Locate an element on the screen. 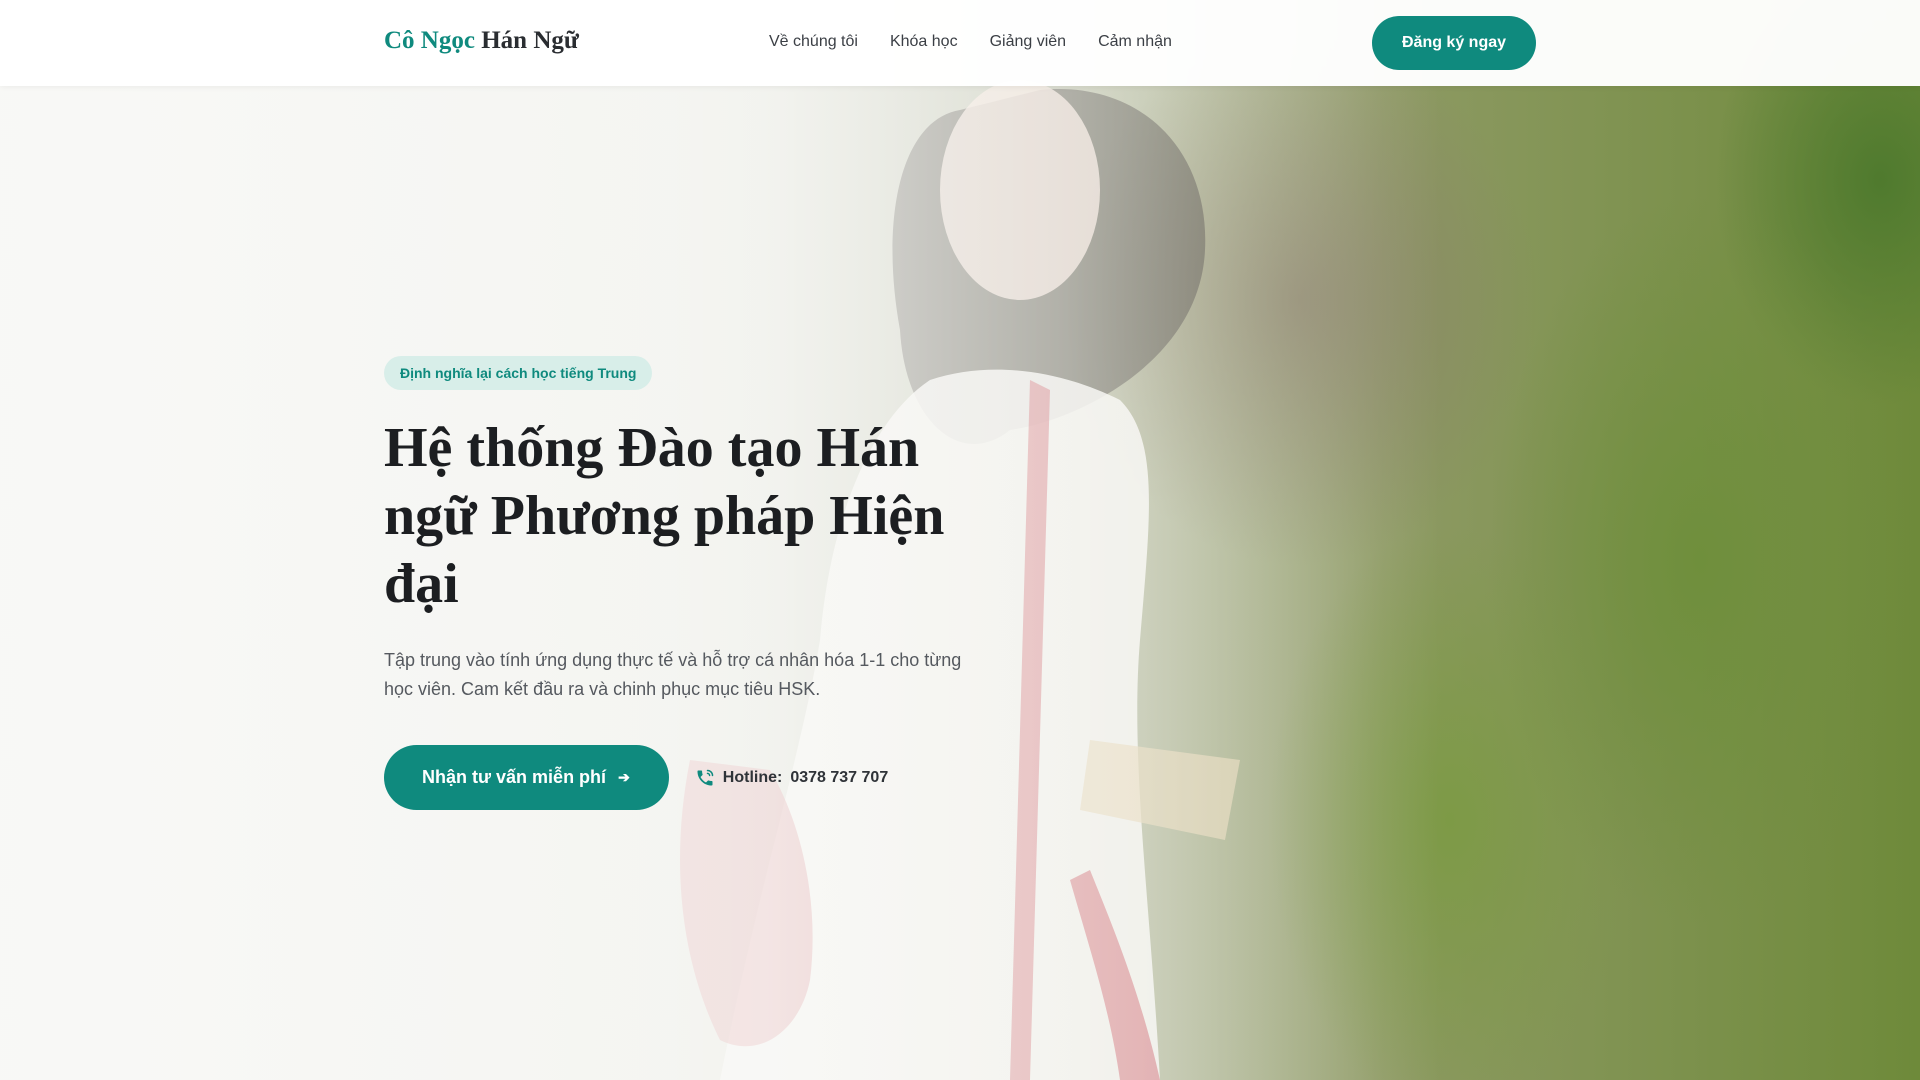 The image size is (1920, 1080). free-consultation-label: Nhận tư vấn miễn phí is located at coordinates (514, 777).